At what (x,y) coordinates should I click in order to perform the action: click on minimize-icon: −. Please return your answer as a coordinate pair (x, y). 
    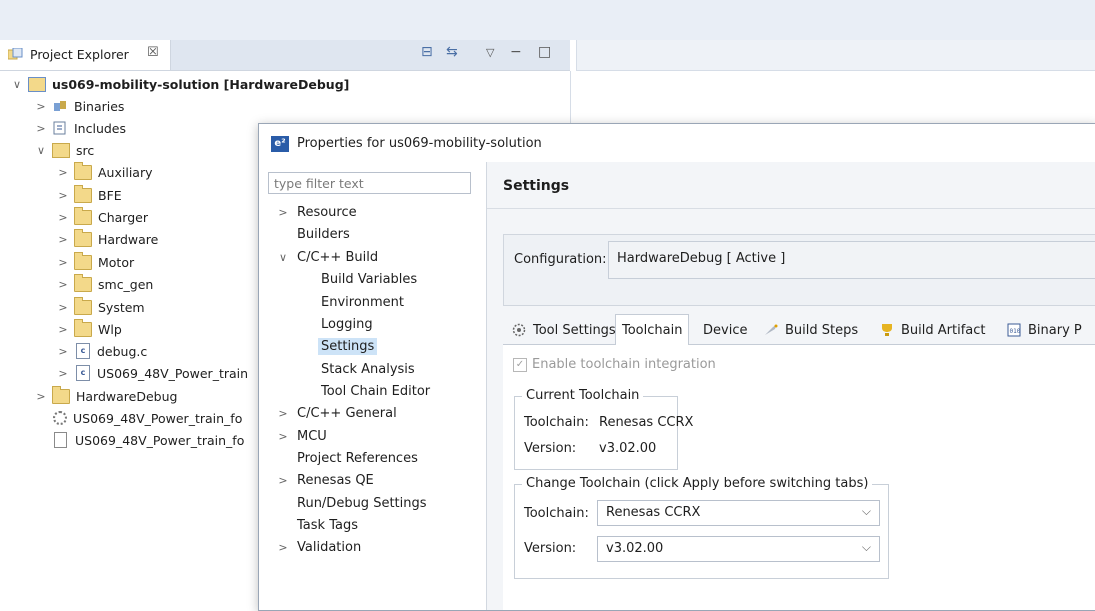
    Looking at the image, I should click on (516, 52).